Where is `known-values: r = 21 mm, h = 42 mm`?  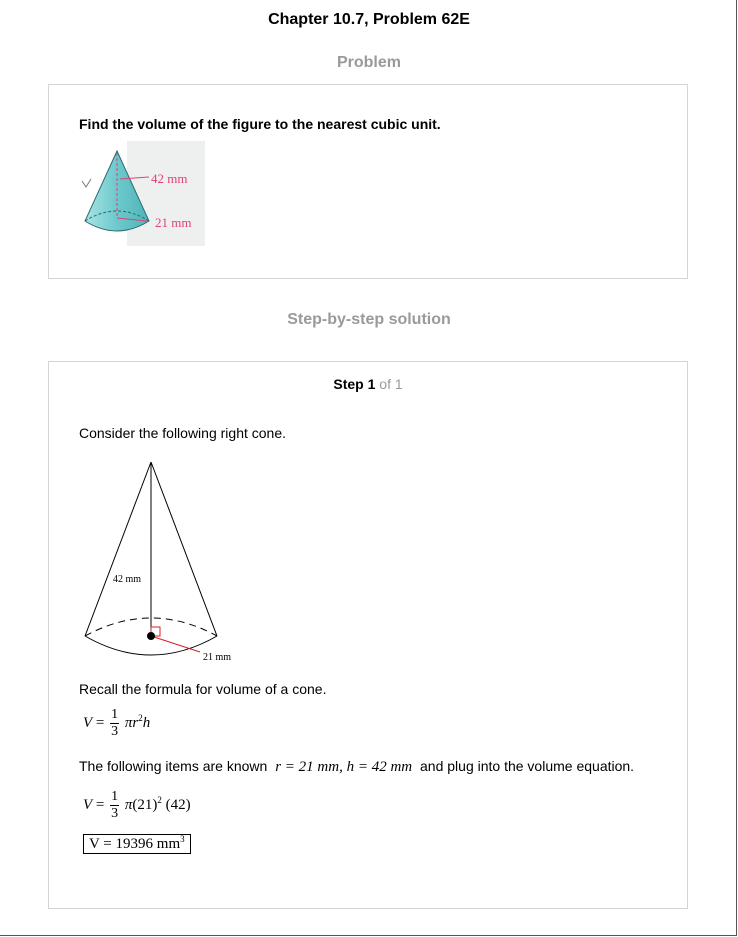 known-values: r = 21 mm, h = 42 mm is located at coordinates (344, 767).